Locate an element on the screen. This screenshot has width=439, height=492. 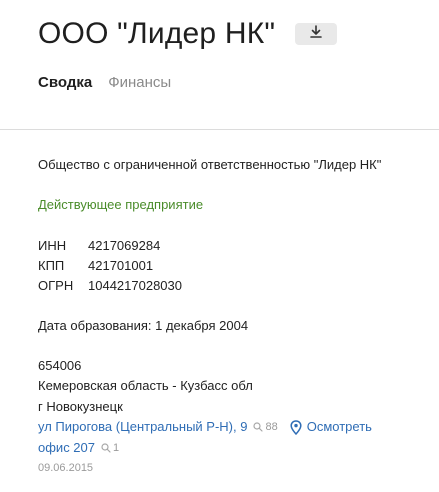
address-street-link: ул Пирогова (Центральный Р-Н), 9 is located at coordinates (142, 427).